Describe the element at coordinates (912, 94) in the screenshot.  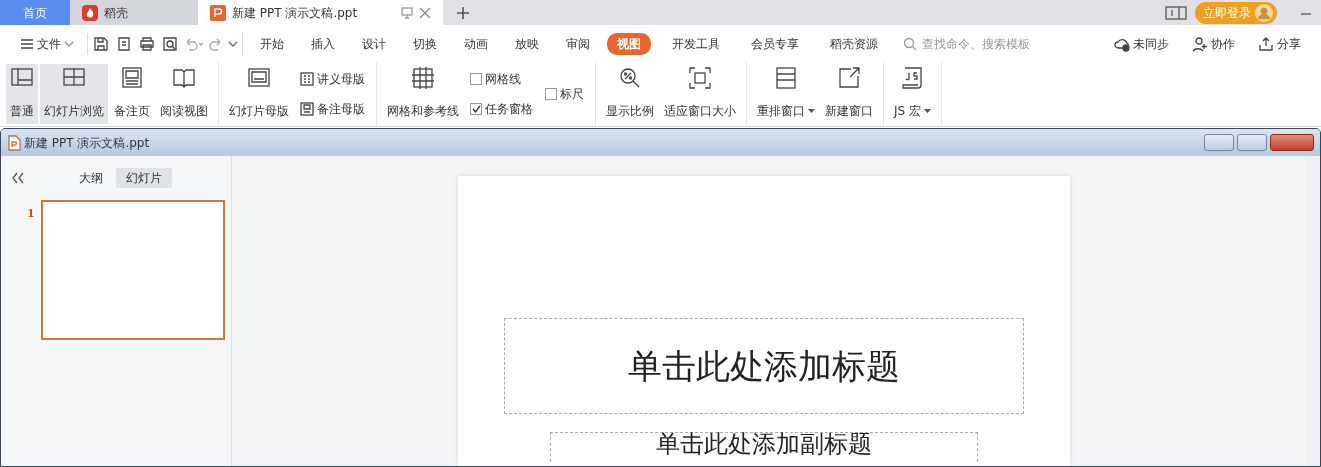
I see `ribbon-button: JS 宏` at that location.